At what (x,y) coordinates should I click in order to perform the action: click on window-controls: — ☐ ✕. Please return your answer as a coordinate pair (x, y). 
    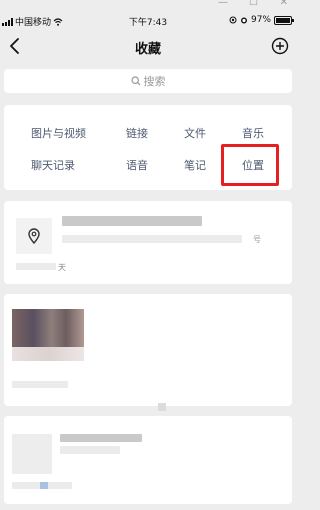
    Looking at the image, I should click on (148, 5).